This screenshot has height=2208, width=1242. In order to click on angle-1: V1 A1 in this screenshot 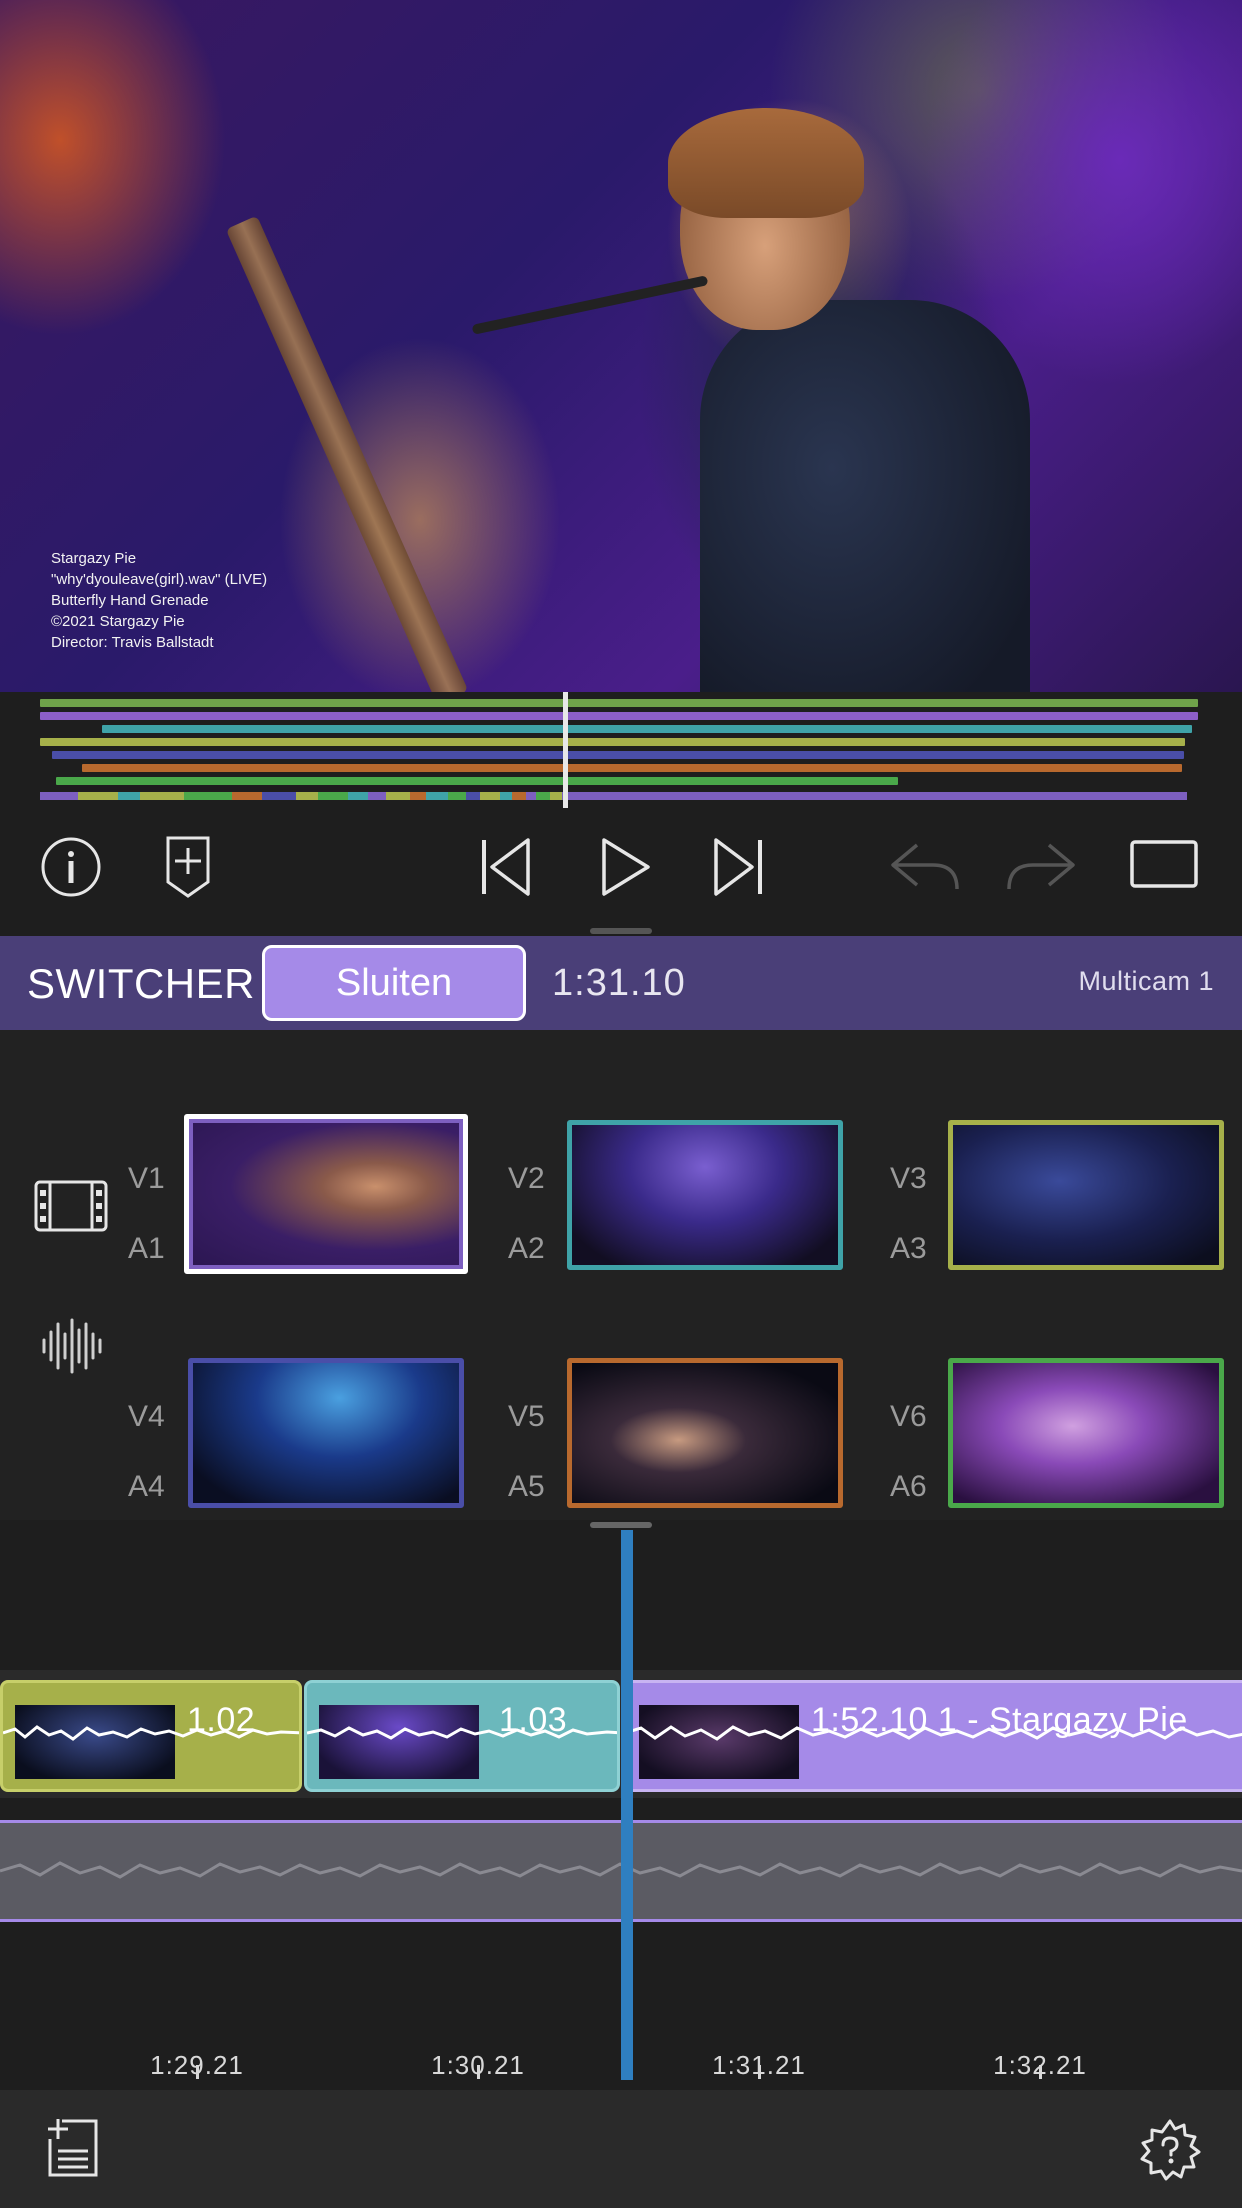, I will do `click(300, 1175)`.